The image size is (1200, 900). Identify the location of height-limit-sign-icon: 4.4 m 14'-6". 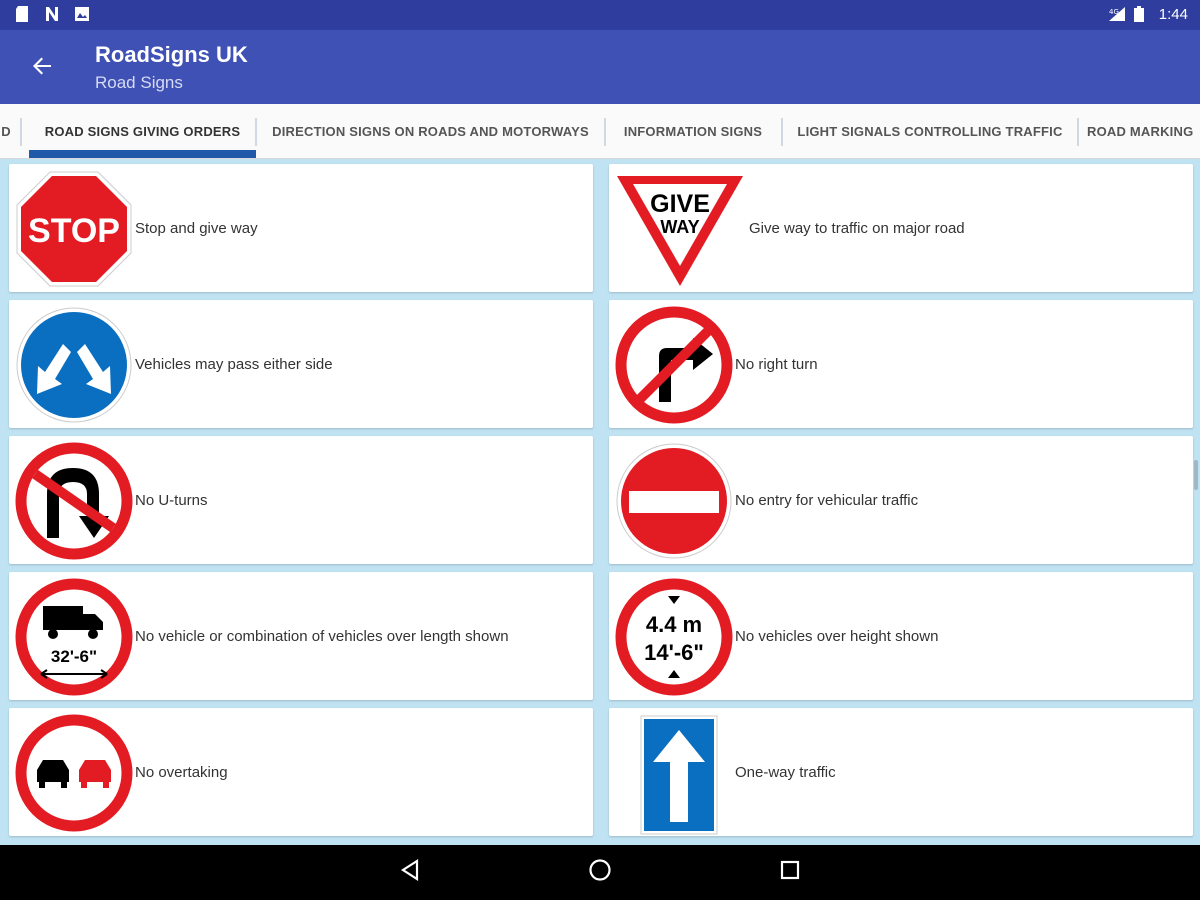
(674, 637).